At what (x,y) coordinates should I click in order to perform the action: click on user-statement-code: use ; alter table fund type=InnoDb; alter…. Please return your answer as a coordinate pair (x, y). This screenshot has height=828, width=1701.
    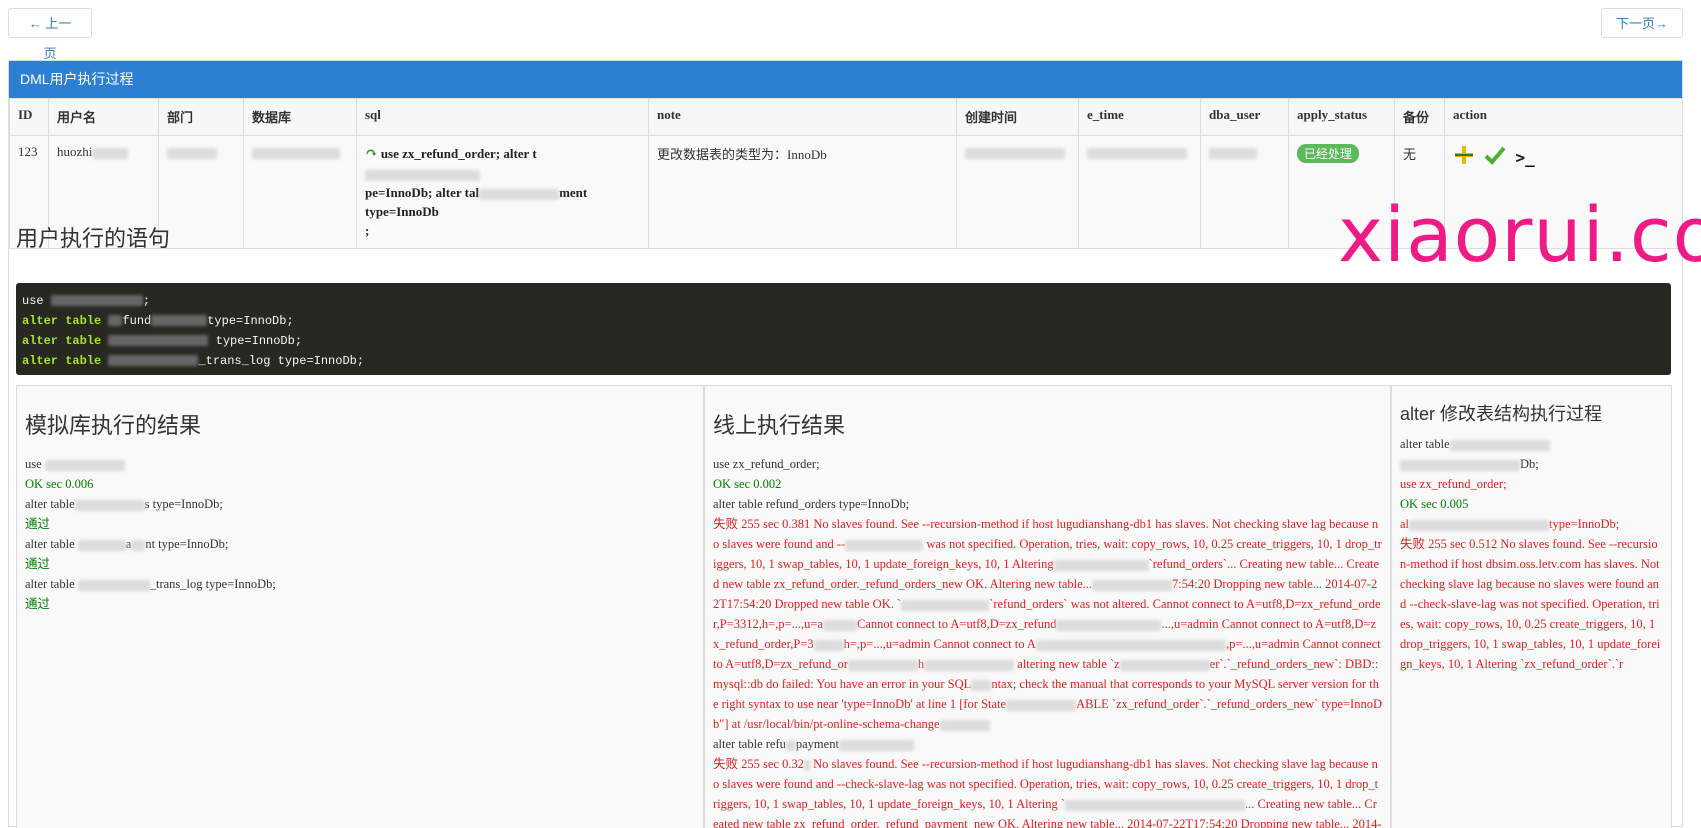
    Looking at the image, I should click on (843, 329).